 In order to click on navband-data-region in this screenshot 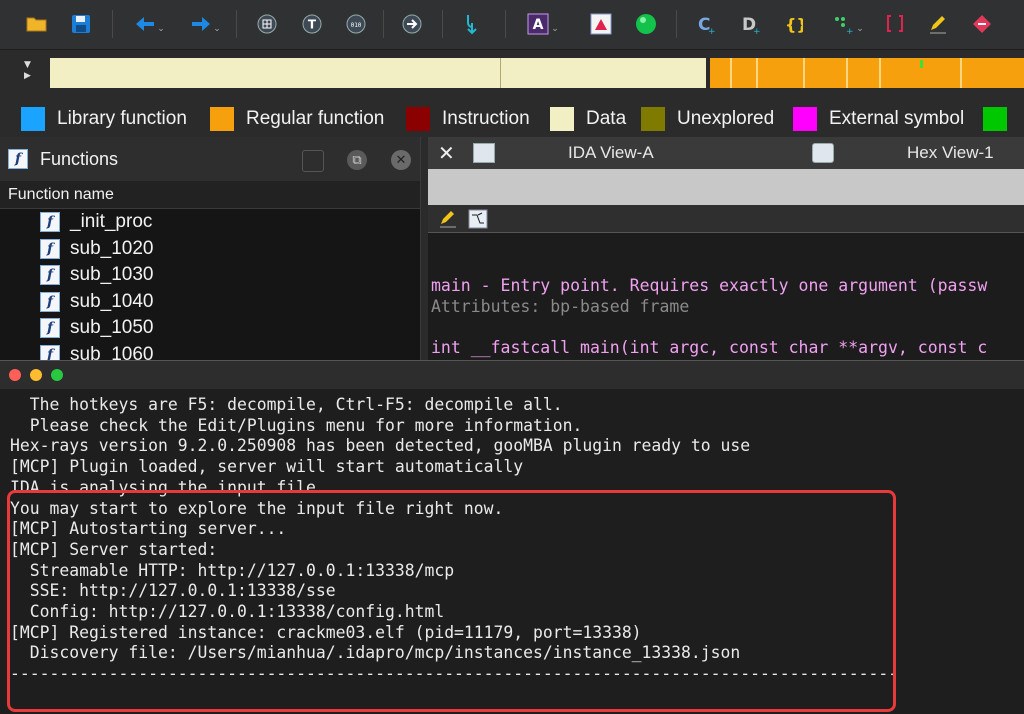, I will do `click(378, 73)`.